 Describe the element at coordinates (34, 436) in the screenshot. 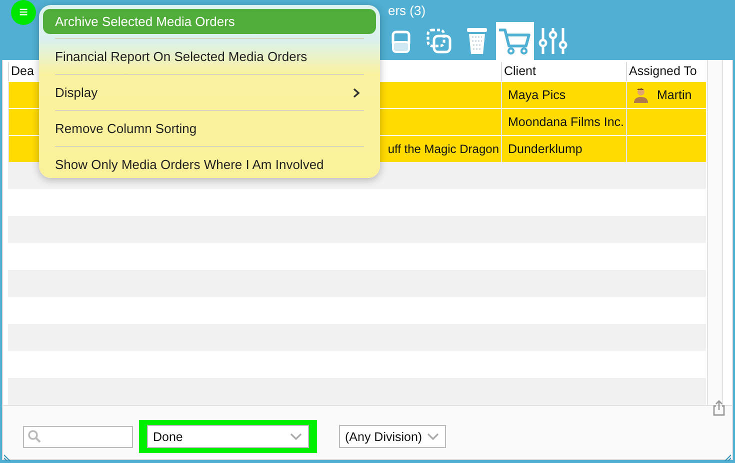

I see `search-icon` at that location.